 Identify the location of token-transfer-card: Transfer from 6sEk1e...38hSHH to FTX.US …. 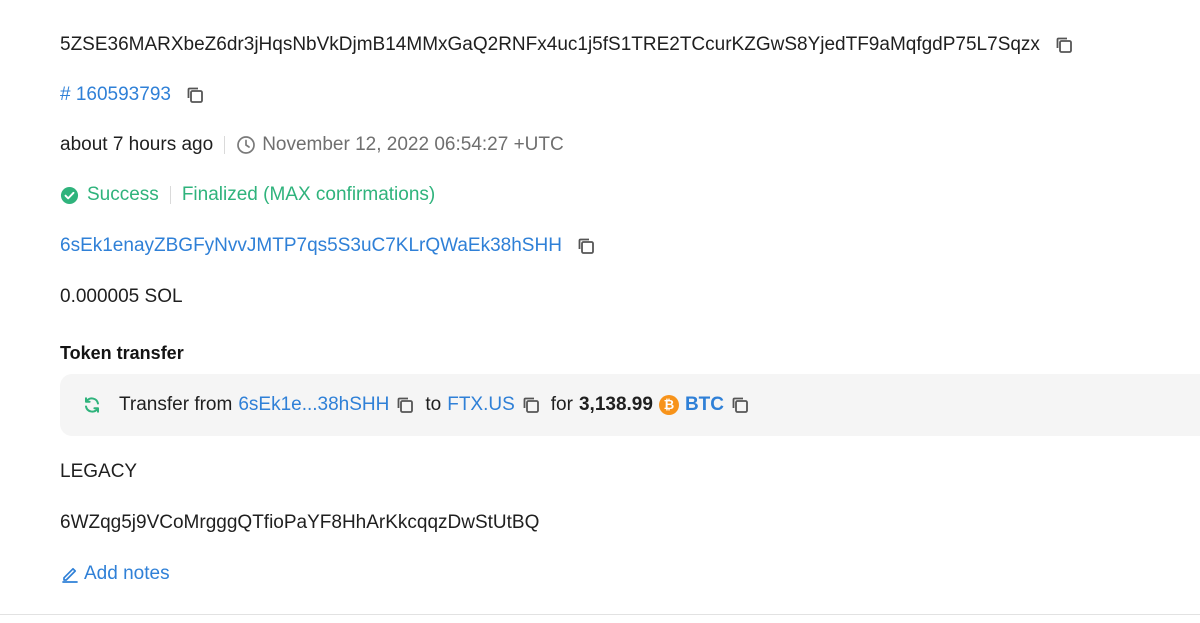
(630, 405).